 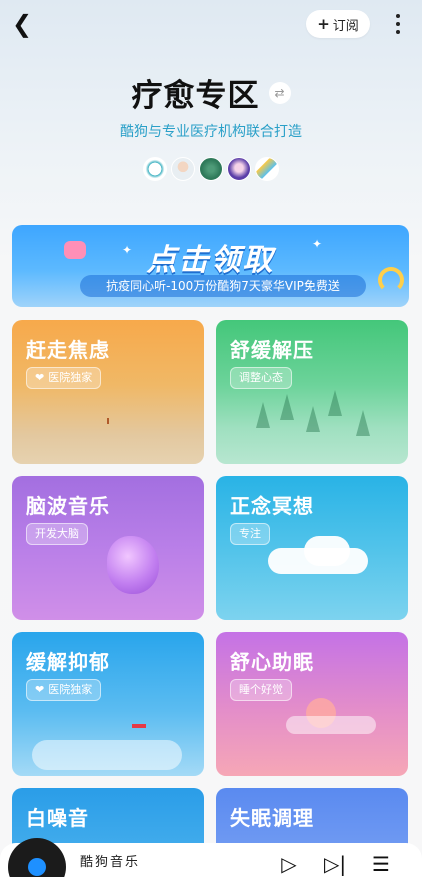 I want to click on card-tag: 专注, so click(x=250, y=534).